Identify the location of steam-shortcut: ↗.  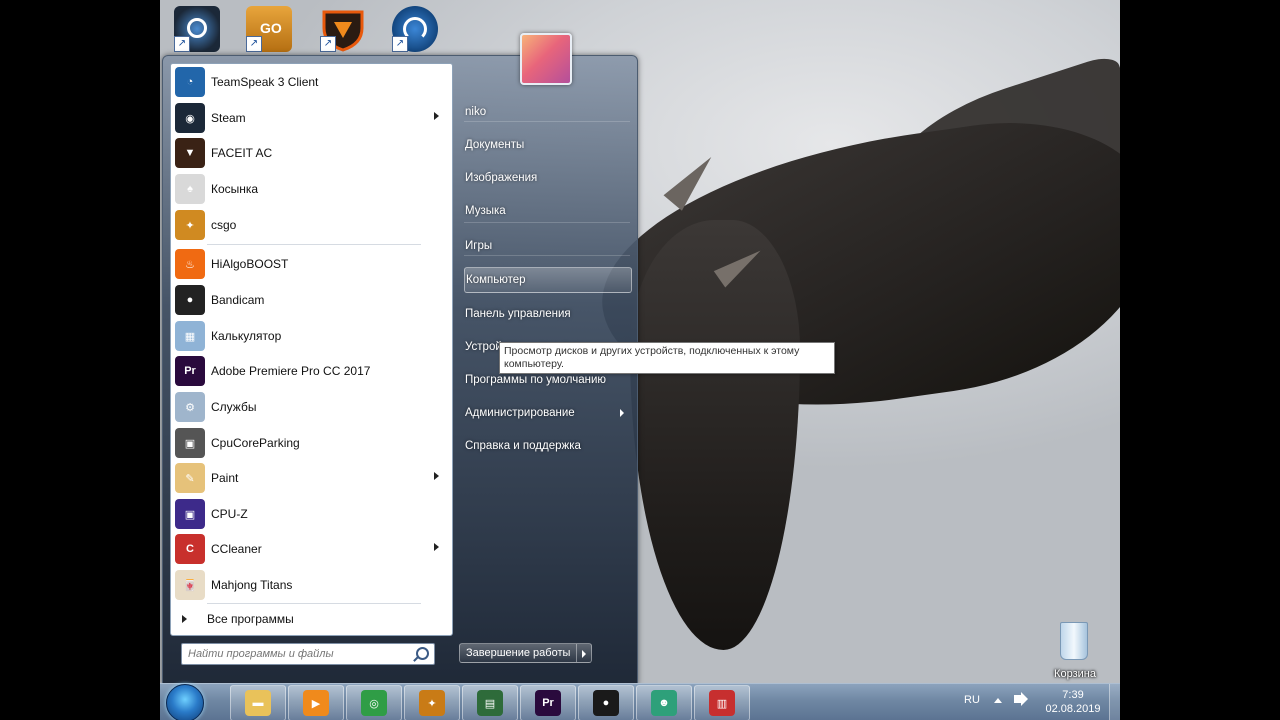
(197, 29).